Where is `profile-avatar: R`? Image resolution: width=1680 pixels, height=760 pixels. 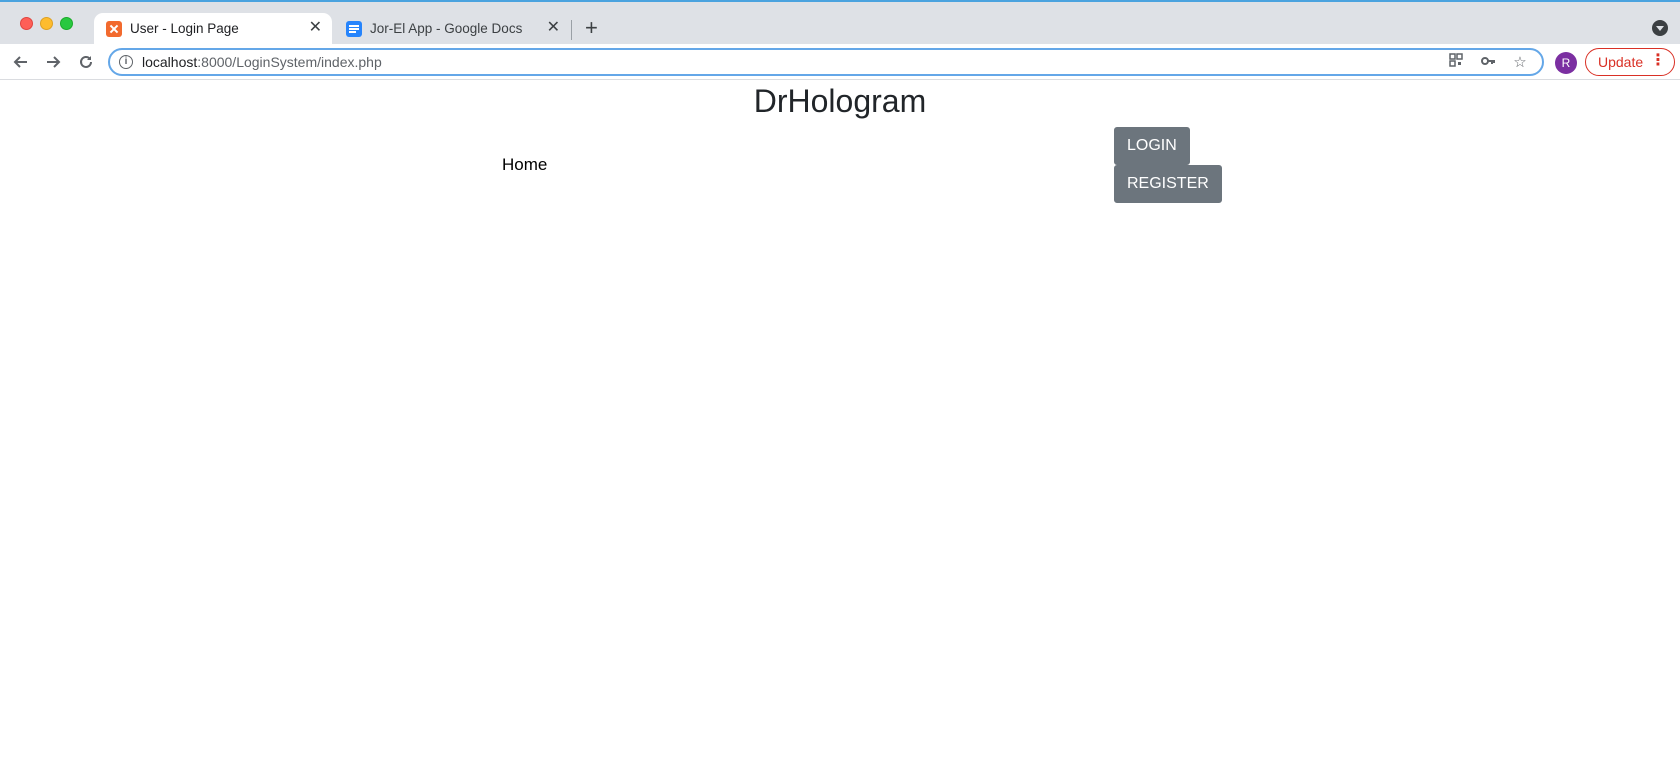 profile-avatar: R is located at coordinates (1566, 63).